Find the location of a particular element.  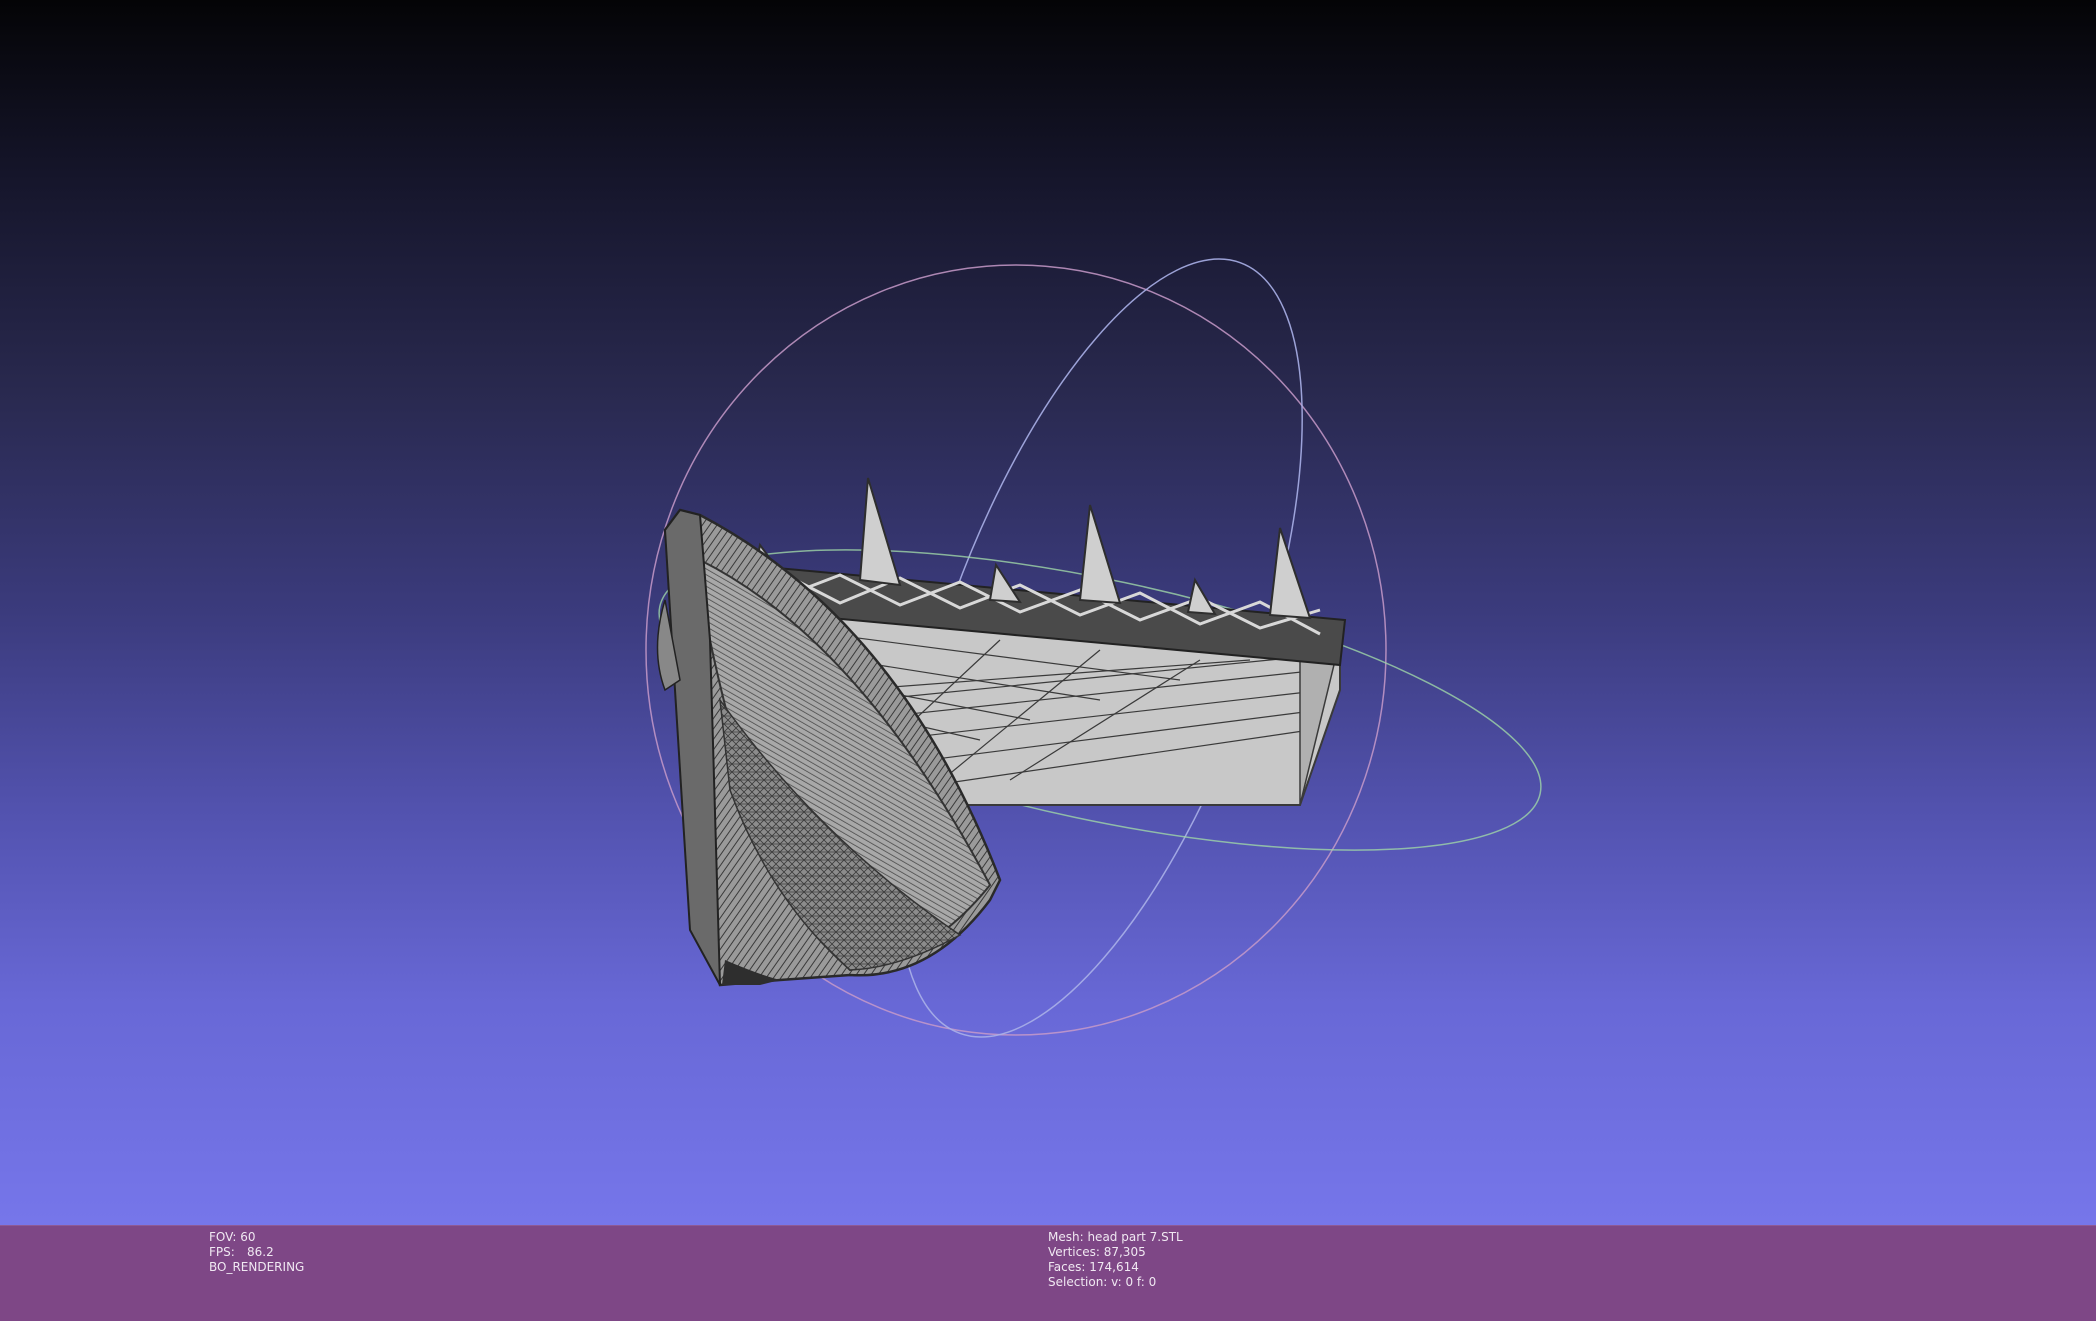

fps-value: 86.2 is located at coordinates (260, 1252).